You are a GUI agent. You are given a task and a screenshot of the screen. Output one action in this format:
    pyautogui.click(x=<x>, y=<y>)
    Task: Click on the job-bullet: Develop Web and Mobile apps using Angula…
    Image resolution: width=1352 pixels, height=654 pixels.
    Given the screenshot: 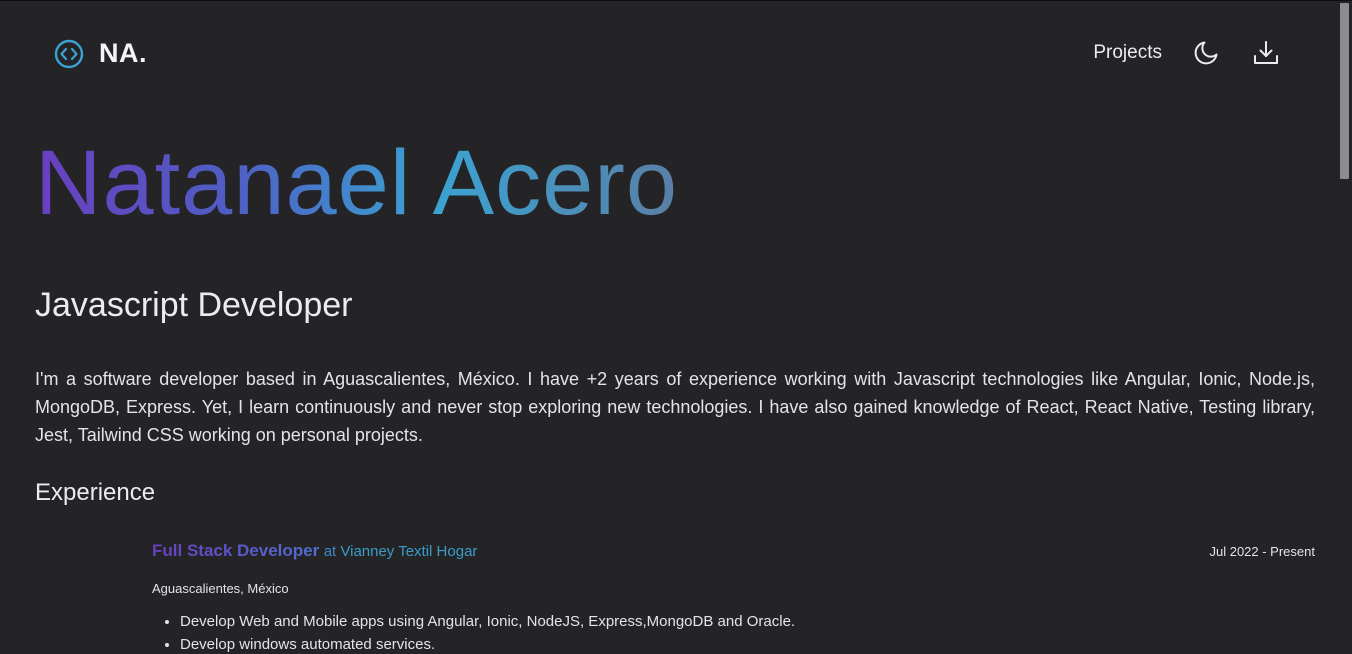 What is the action you would take?
    pyautogui.click(x=747, y=621)
    